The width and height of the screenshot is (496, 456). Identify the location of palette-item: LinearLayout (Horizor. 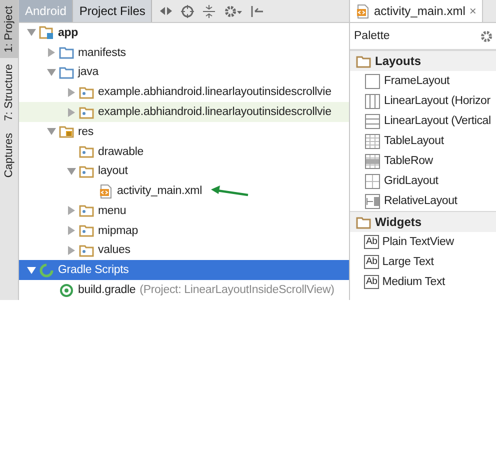
(423, 101).